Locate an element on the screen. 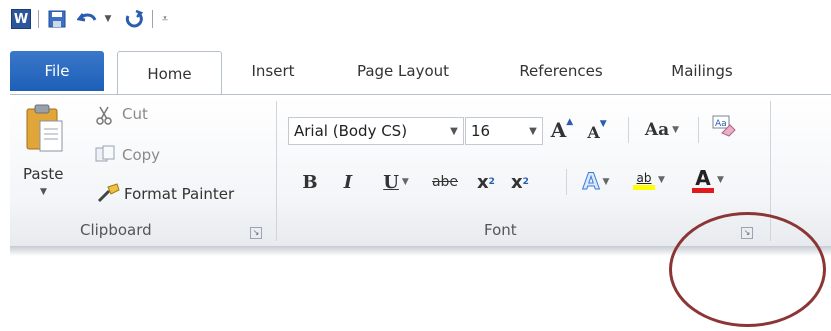 The width and height of the screenshot is (831, 331). quick-access-toolbar: W ▼ ⩡ is located at coordinates (116, 20).